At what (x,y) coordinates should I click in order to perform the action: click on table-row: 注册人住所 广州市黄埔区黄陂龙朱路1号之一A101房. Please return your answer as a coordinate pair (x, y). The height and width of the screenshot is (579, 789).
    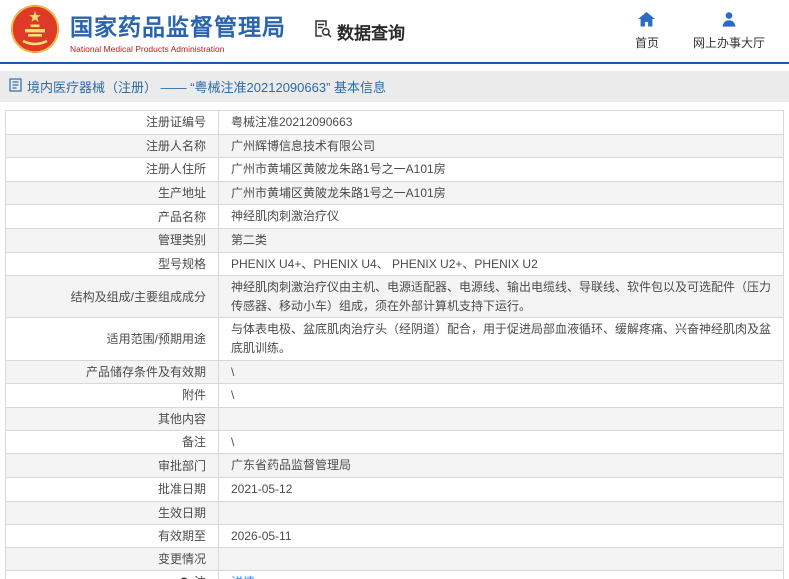
    Looking at the image, I should click on (394, 170).